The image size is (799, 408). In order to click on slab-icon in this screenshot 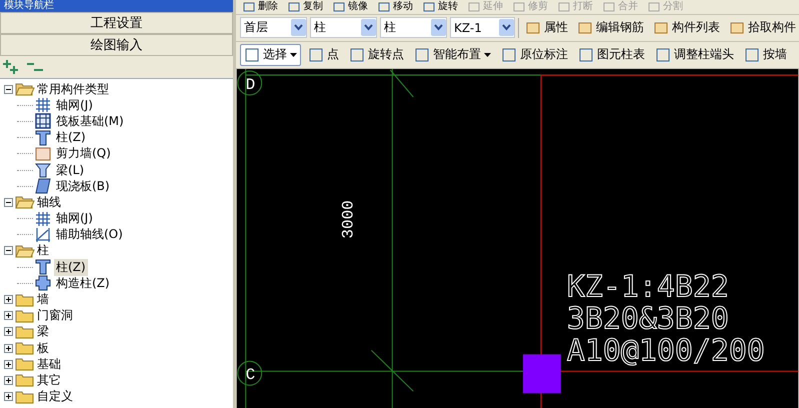, I will do `click(43, 186)`.